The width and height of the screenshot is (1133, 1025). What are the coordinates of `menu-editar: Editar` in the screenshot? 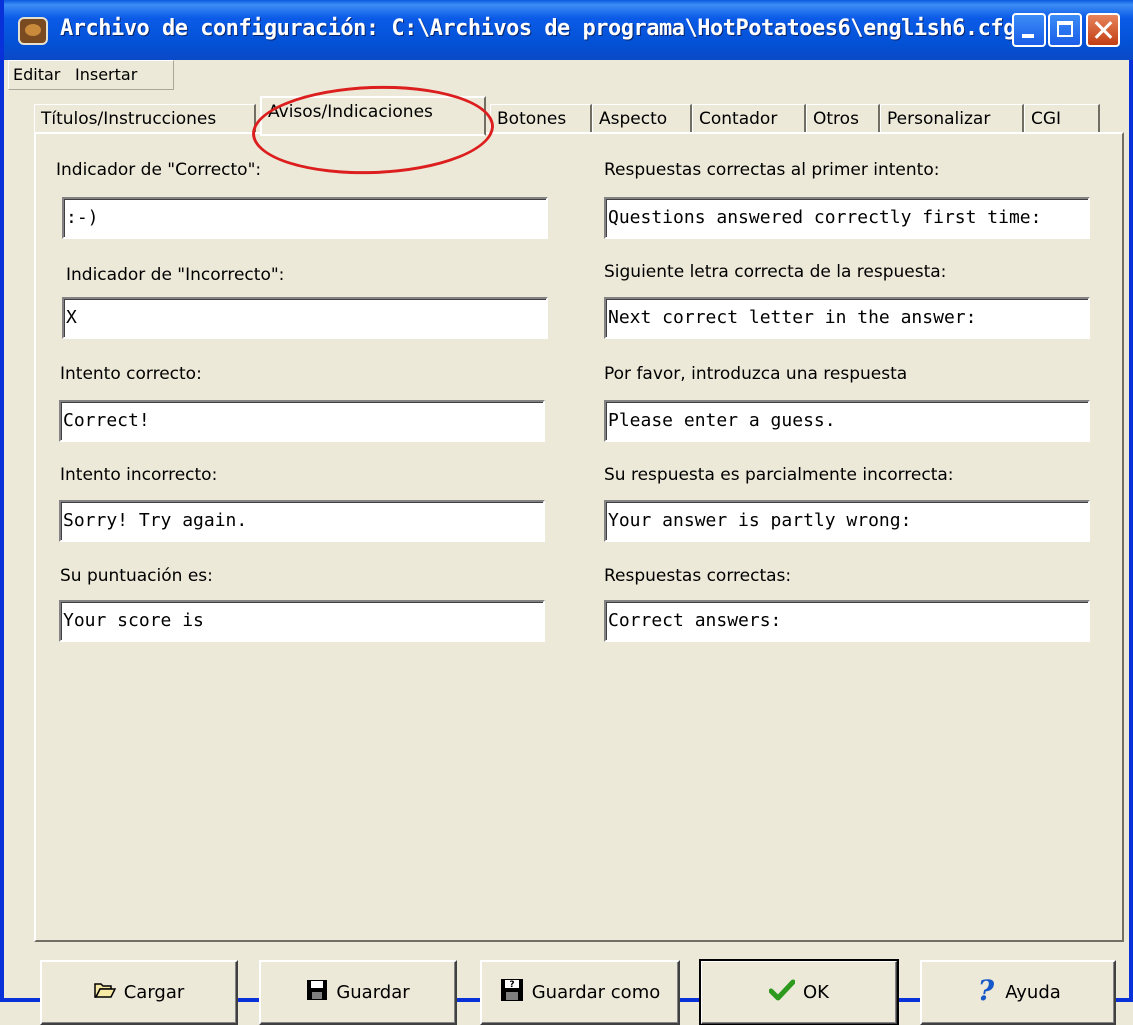 It's located at (36, 74).